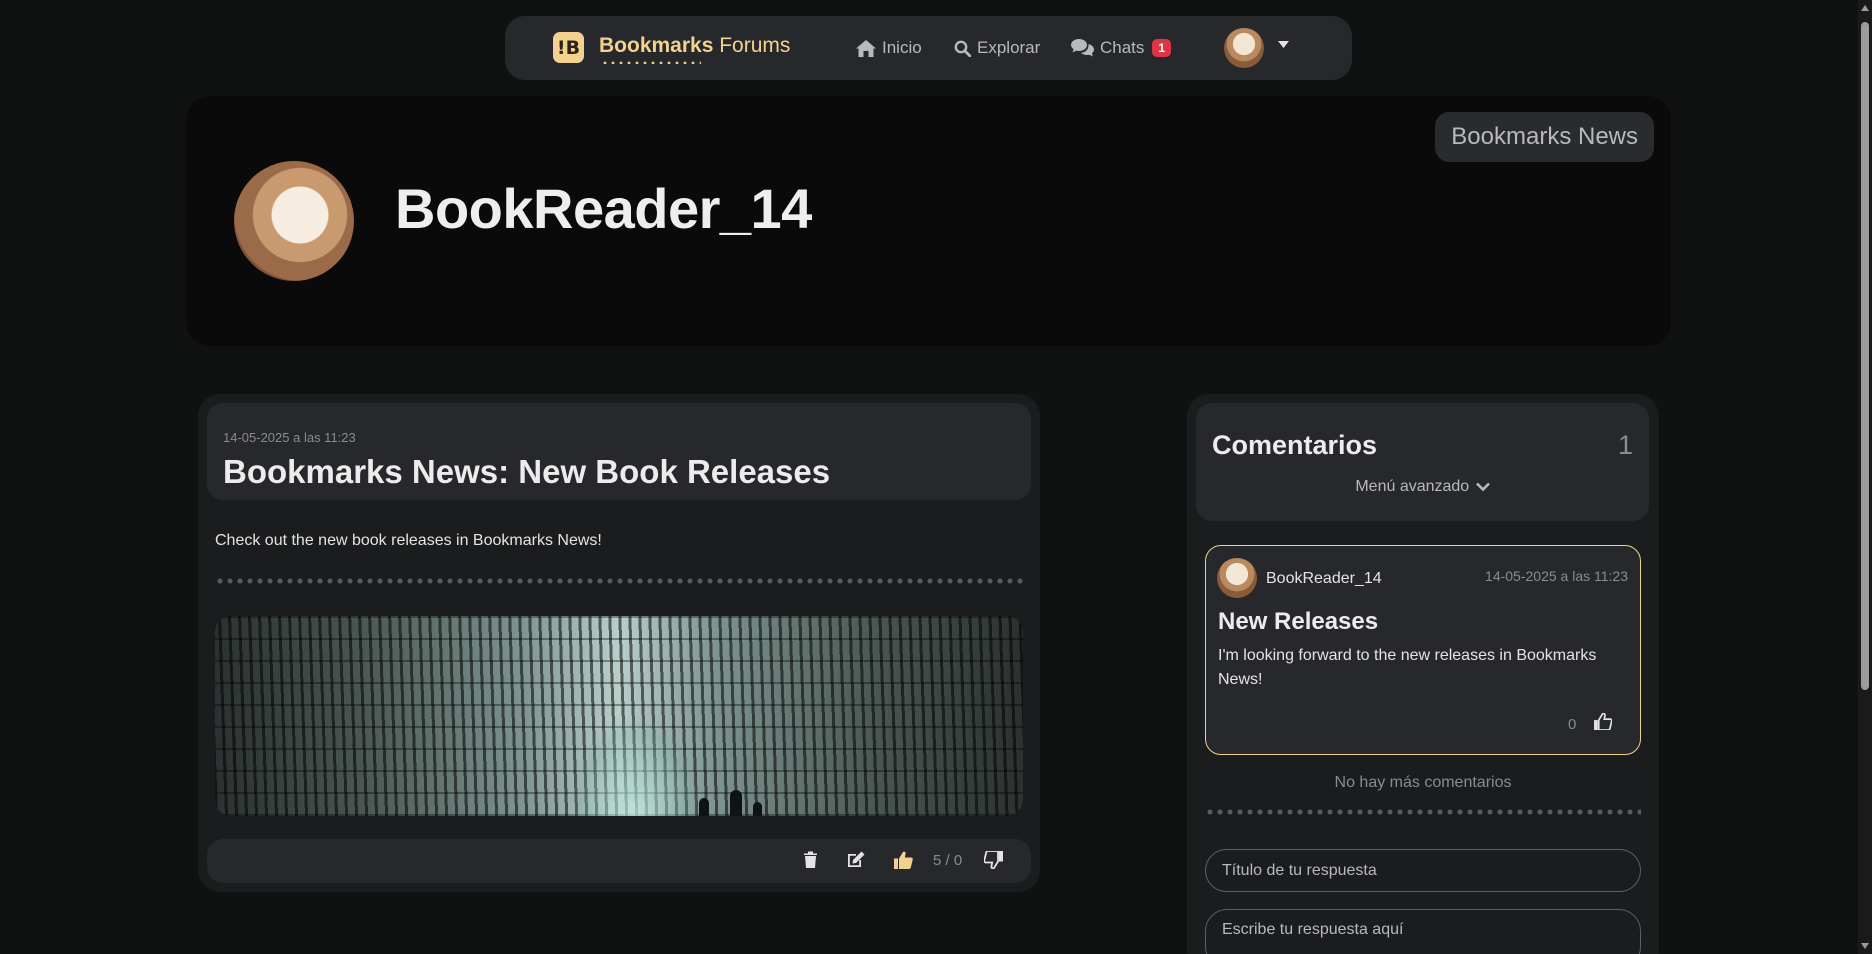  I want to click on reply-title-input, so click(1423, 870).